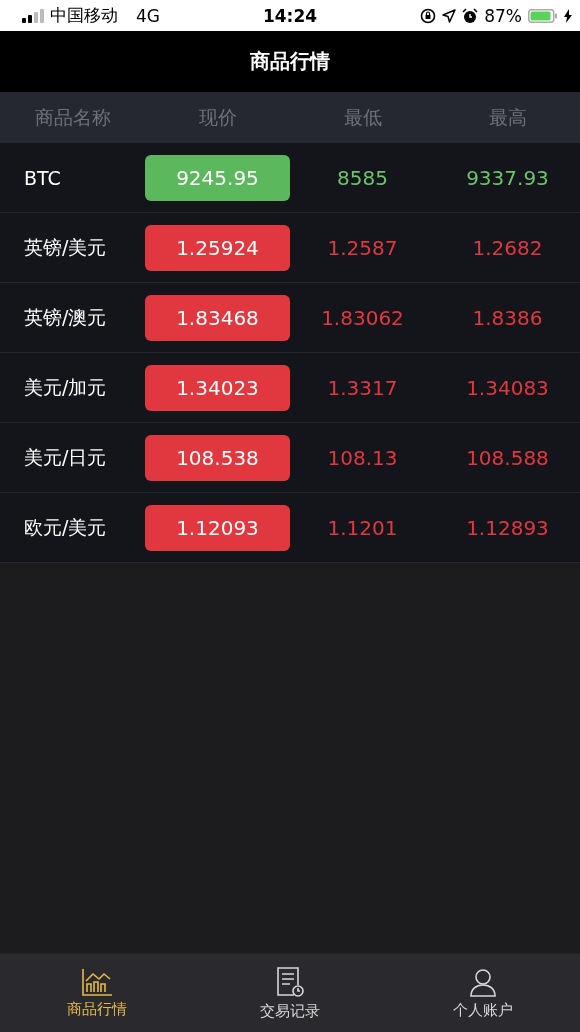  What do you see at coordinates (290, 15) in the screenshot?
I see `clock-time: 14:24` at bounding box center [290, 15].